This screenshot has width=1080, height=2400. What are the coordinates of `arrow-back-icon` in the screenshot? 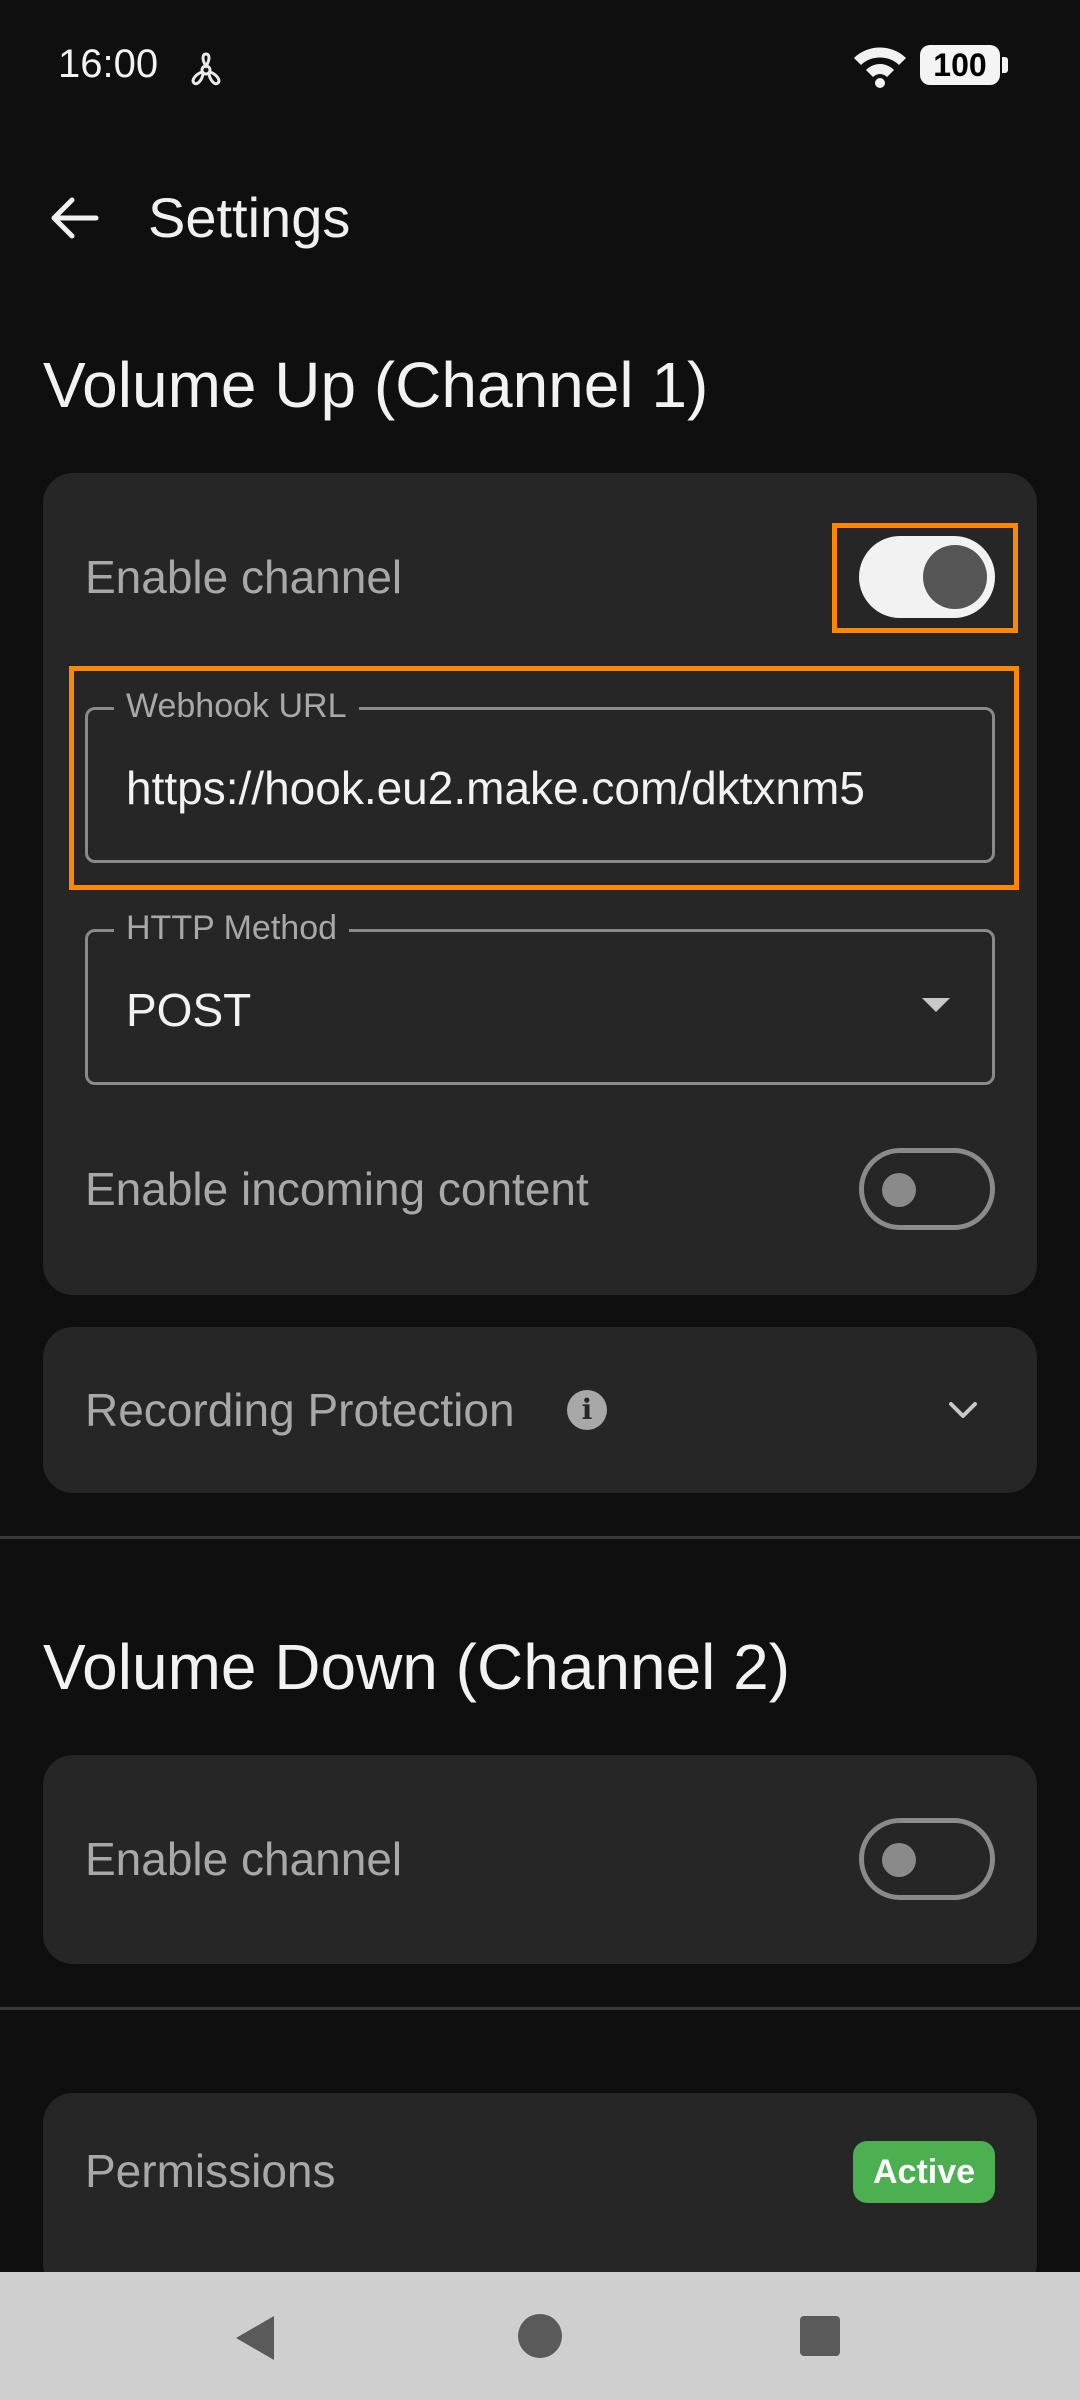 It's located at (74, 218).